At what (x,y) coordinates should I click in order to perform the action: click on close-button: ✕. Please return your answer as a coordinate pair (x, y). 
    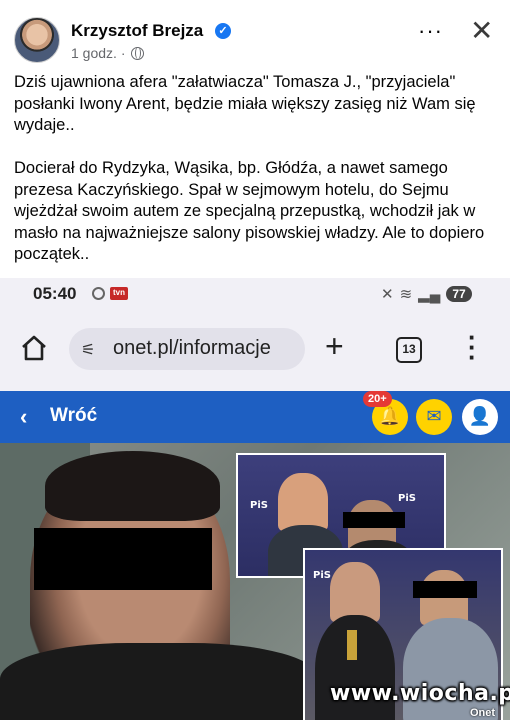
    Looking at the image, I should click on (481, 30).